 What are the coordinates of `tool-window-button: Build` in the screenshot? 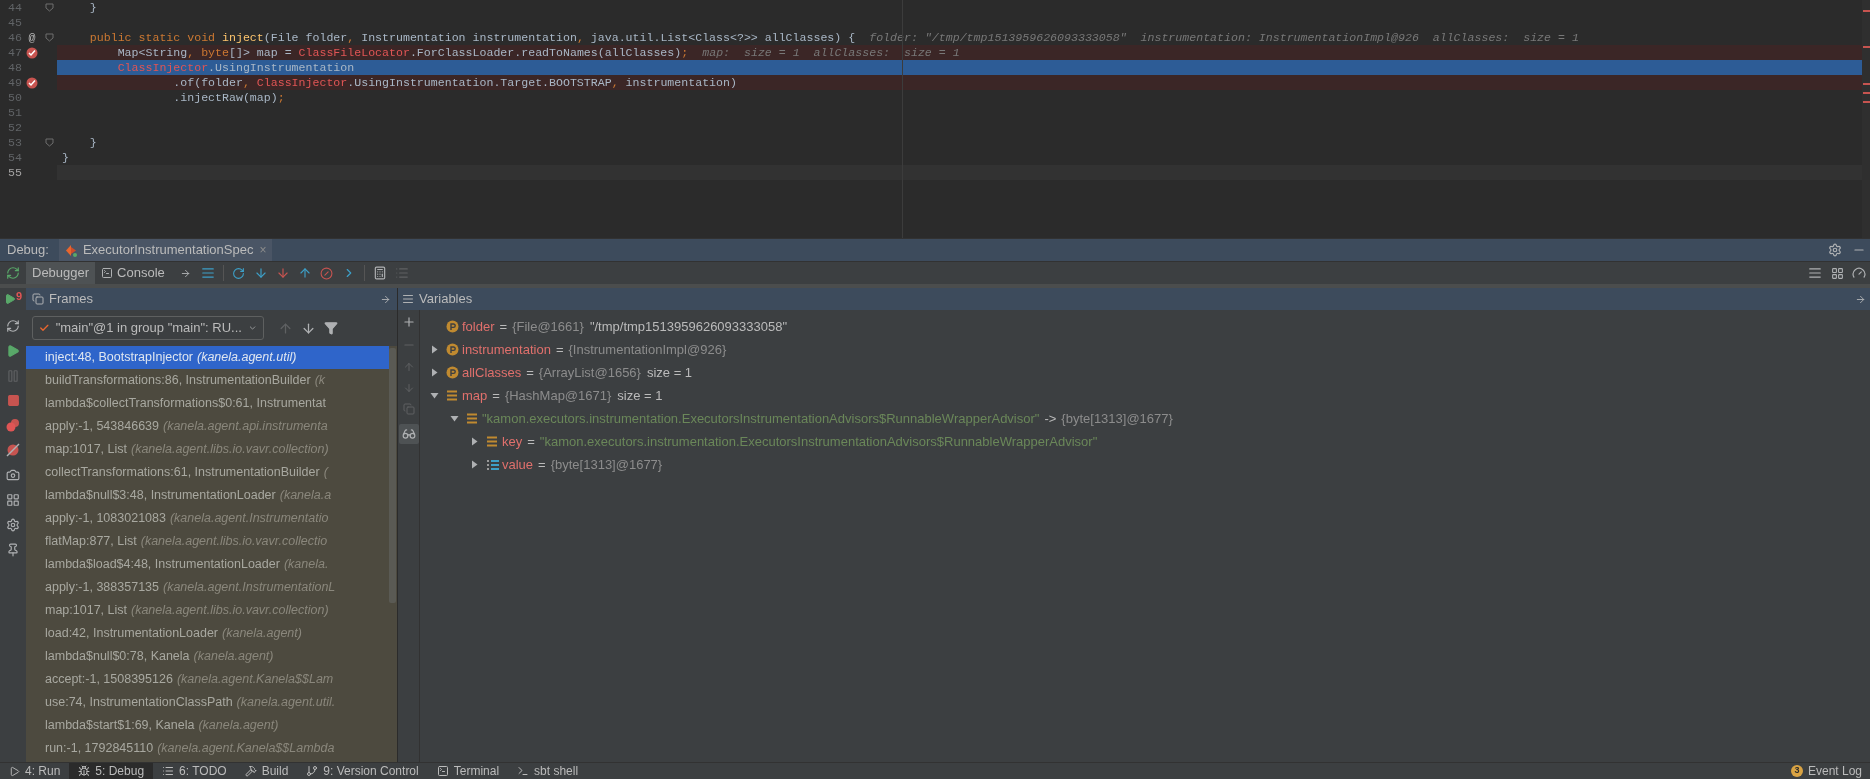 It's located at (266, 771).